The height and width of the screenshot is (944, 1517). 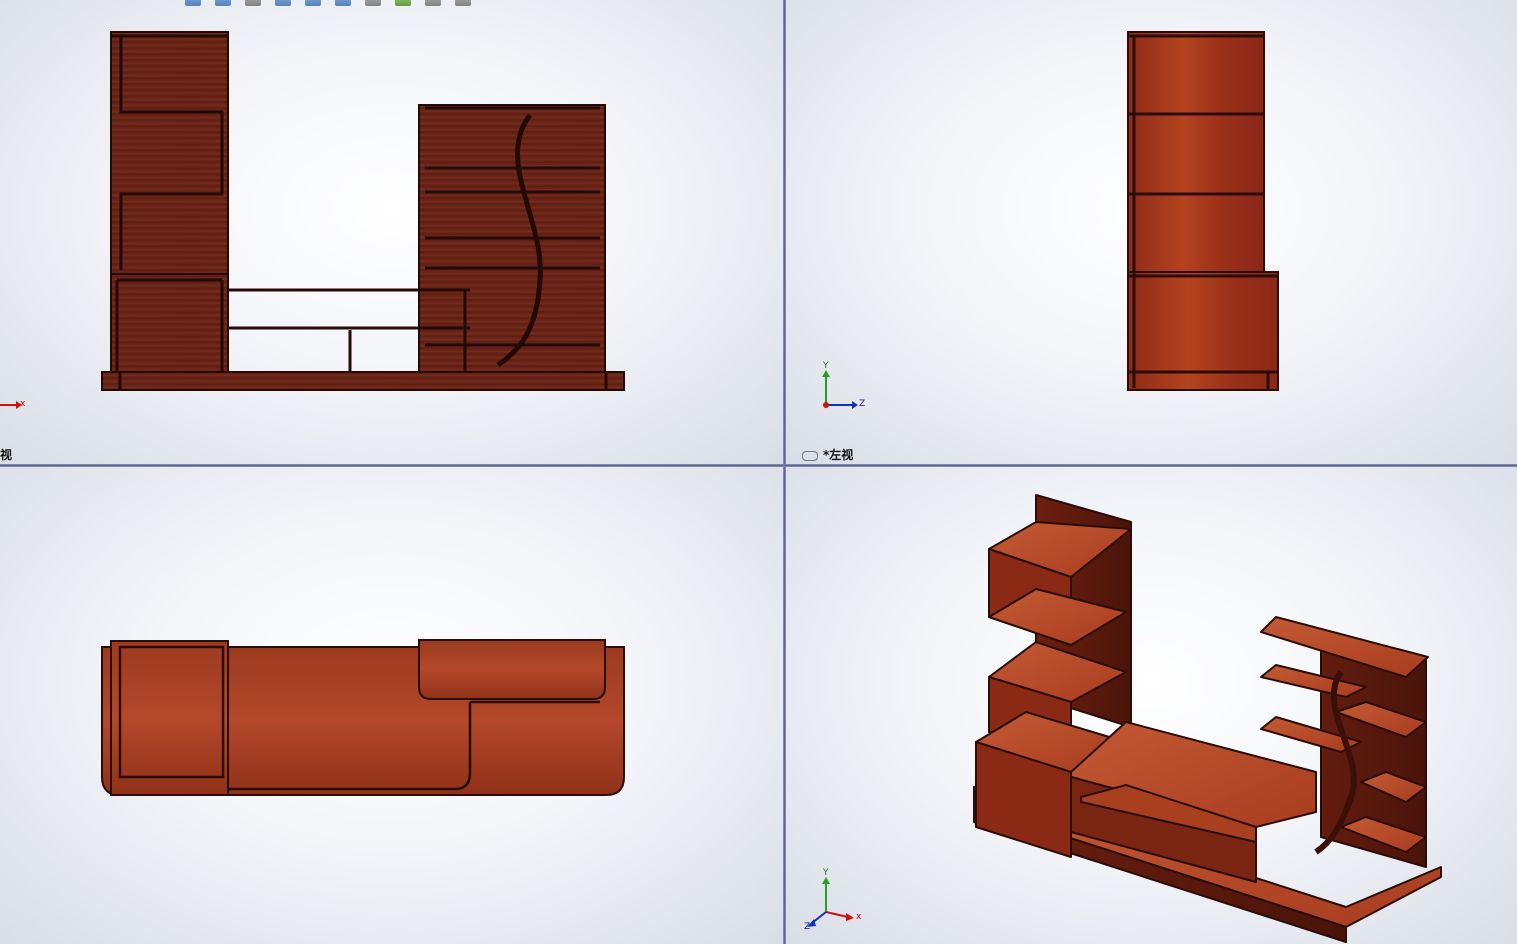 I want to click on previous-view-icon, so click(x=253, y=3).